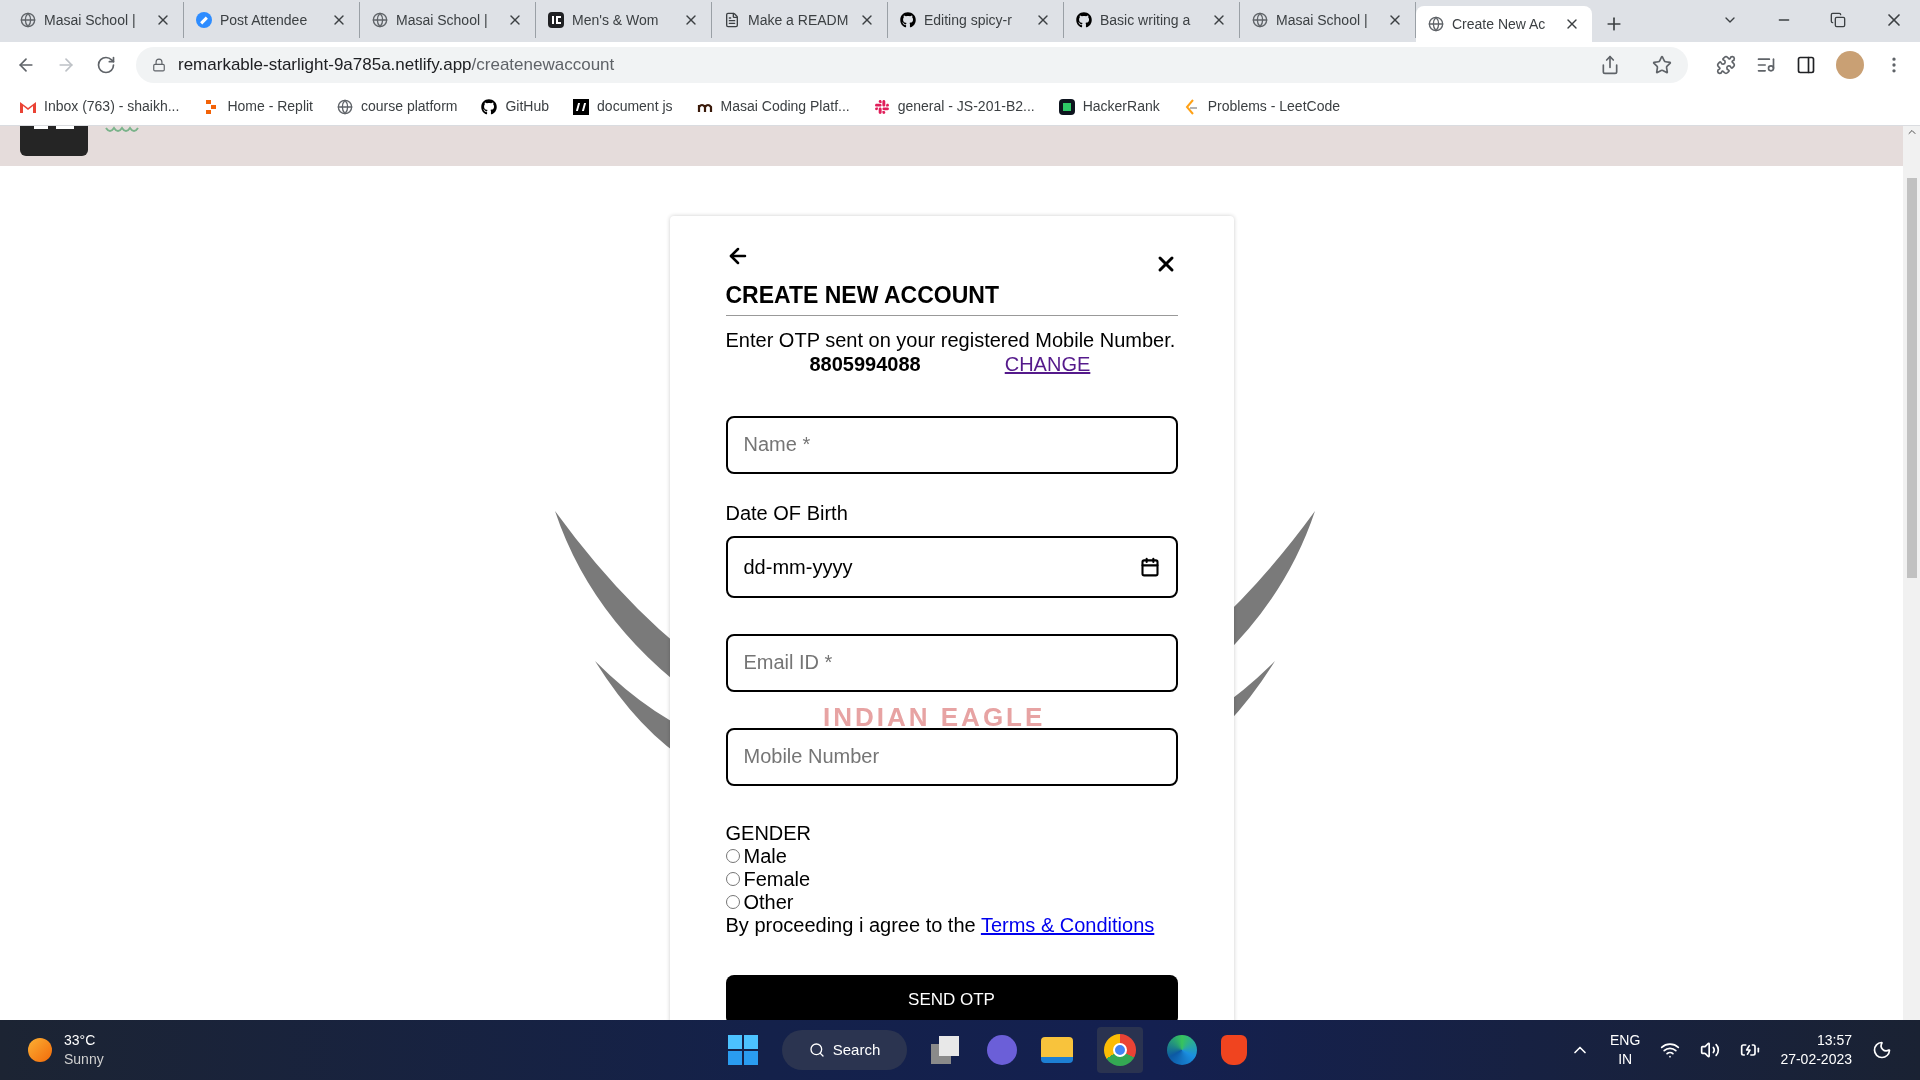 Image resolution: width=1920 pixels, height=1080 pixels. I want to click on video-chat-icon, so click(1002, 1050).